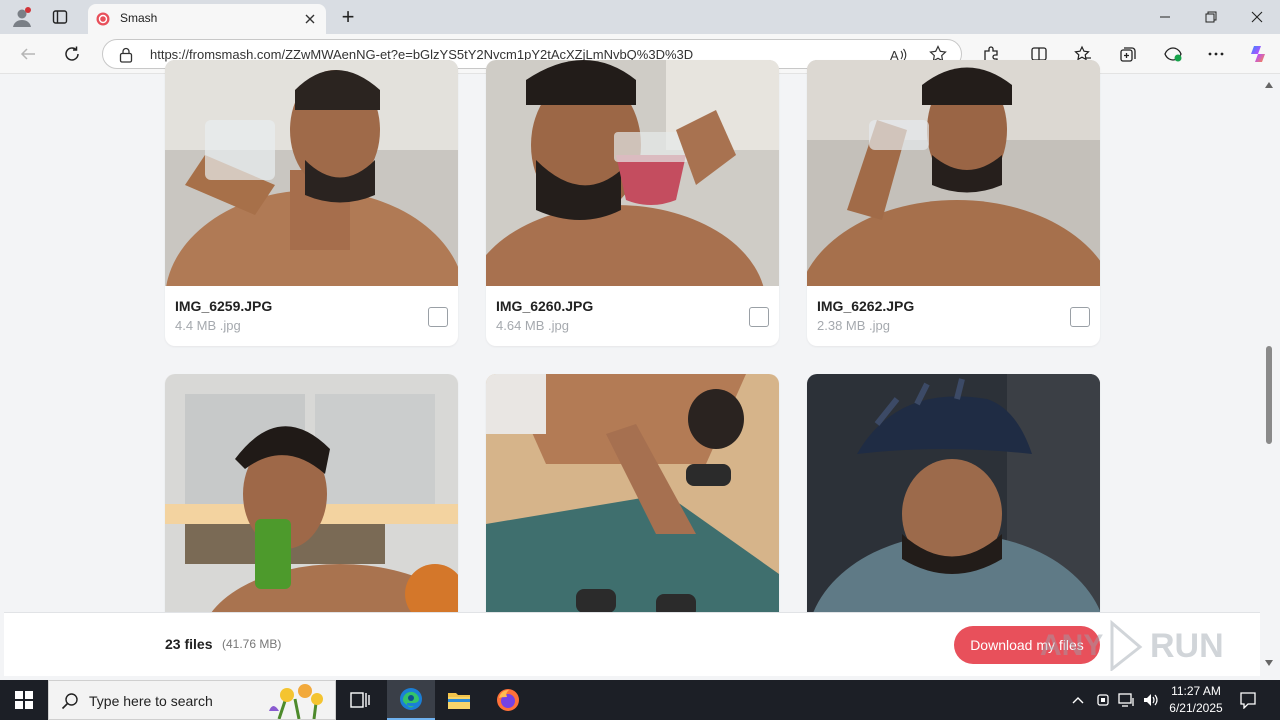  Describe the element at coordinates (297, 703) in the screenshot. I see `search-highlight-flowers-icon` at that location.